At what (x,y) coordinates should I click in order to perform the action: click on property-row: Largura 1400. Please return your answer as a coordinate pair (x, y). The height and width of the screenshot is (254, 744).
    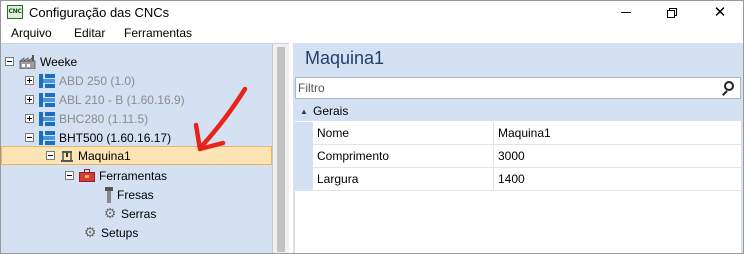
    Looking at the image, I should click on (518, 179).